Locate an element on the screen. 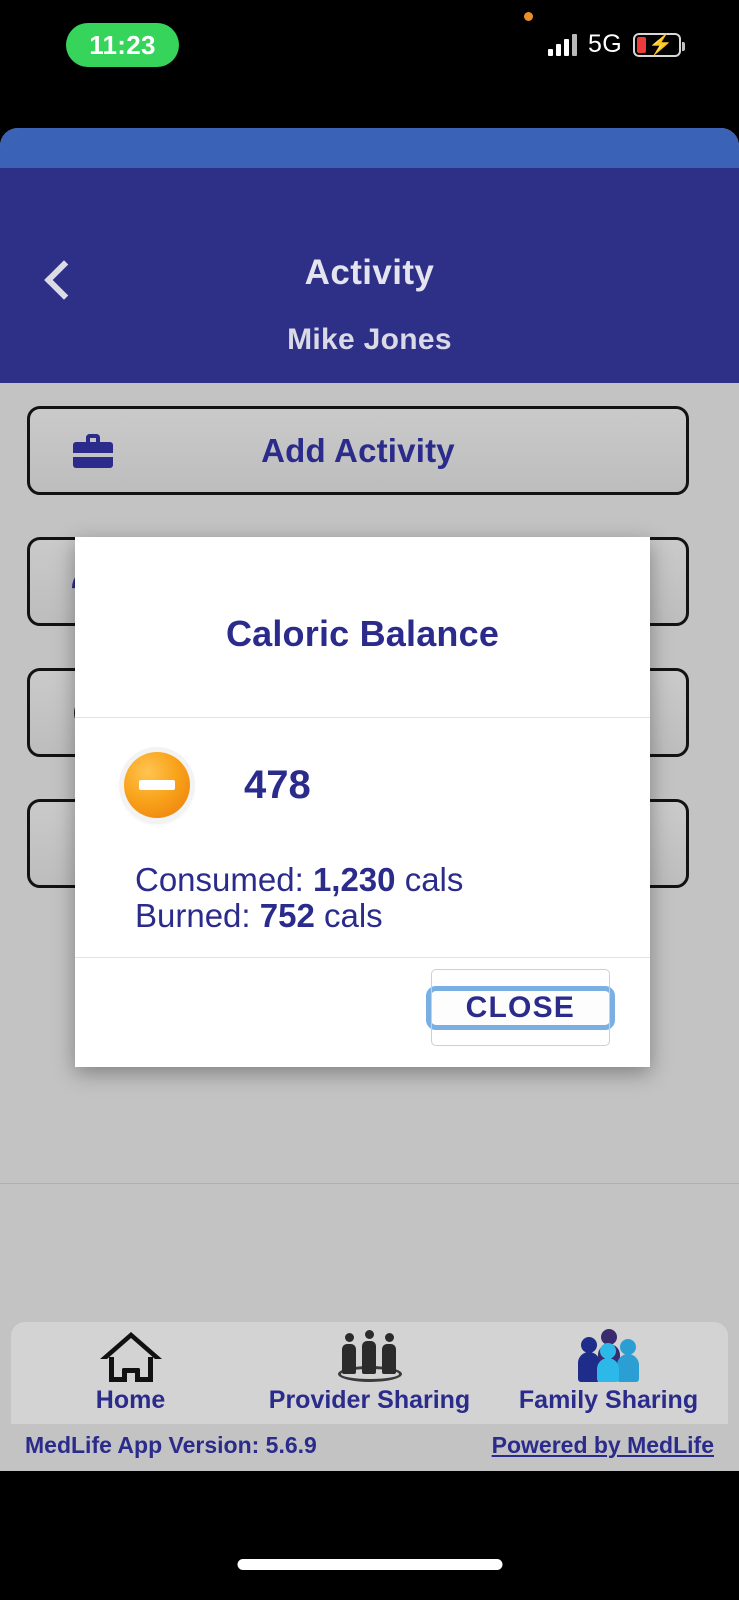  network-label: 5G is located at coordinates (605, 44).